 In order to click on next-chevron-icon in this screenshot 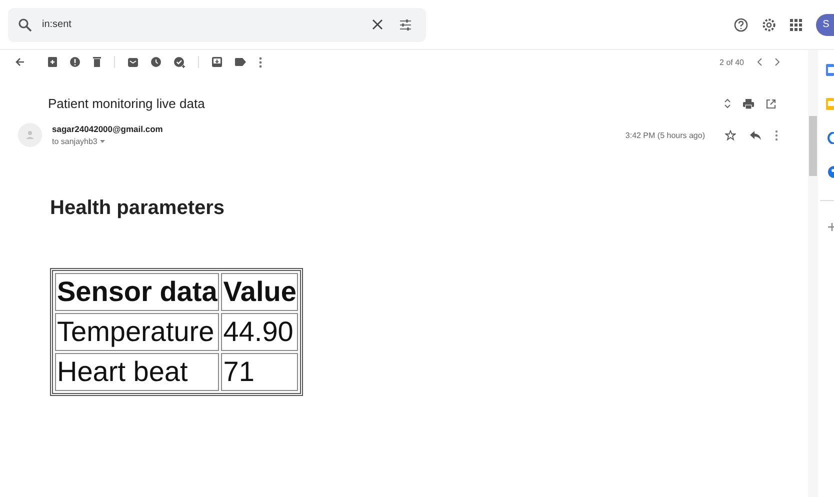, I will do `click(777, 62)`.